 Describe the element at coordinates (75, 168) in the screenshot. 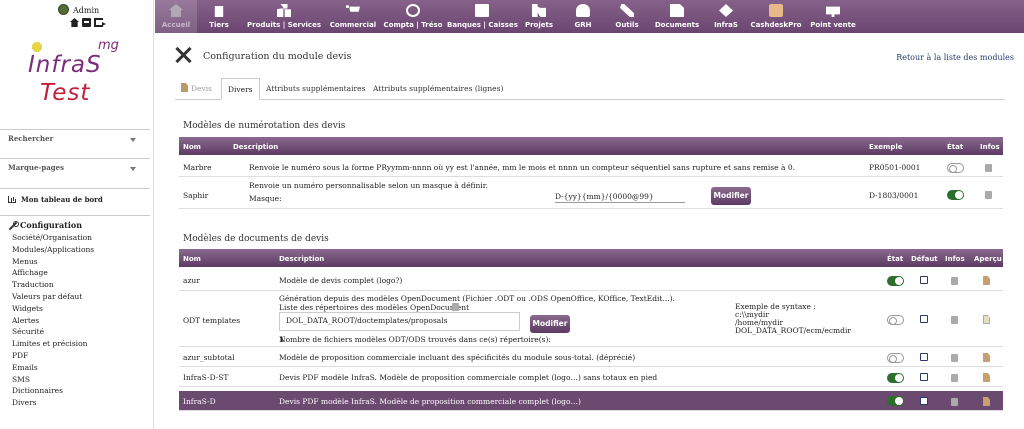

I see `bookmarks-section: Marque-pages` at that location.